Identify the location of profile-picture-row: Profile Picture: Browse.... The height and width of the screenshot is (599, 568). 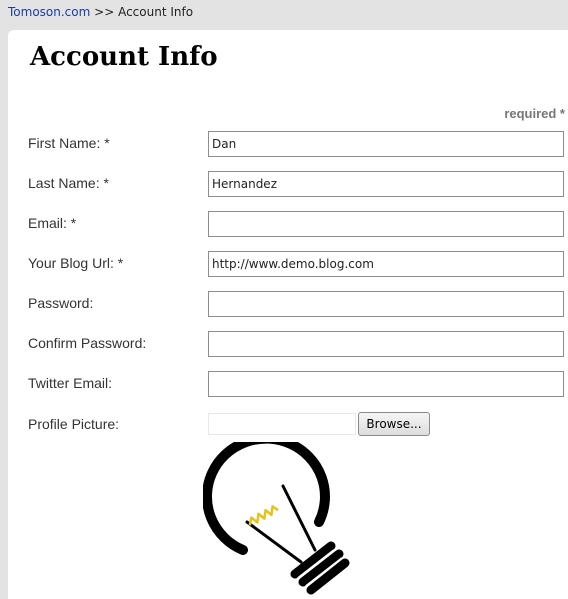
(288, 425).